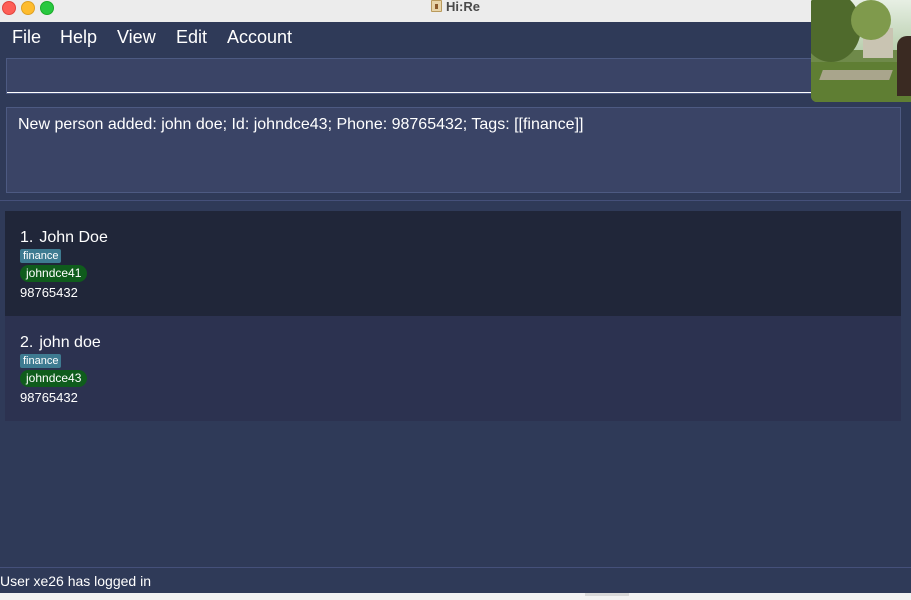 Image resolution: width=911 pixels, height=600 pixels. I want to click on window-title-area: Hi:Re, so click(455, 8).